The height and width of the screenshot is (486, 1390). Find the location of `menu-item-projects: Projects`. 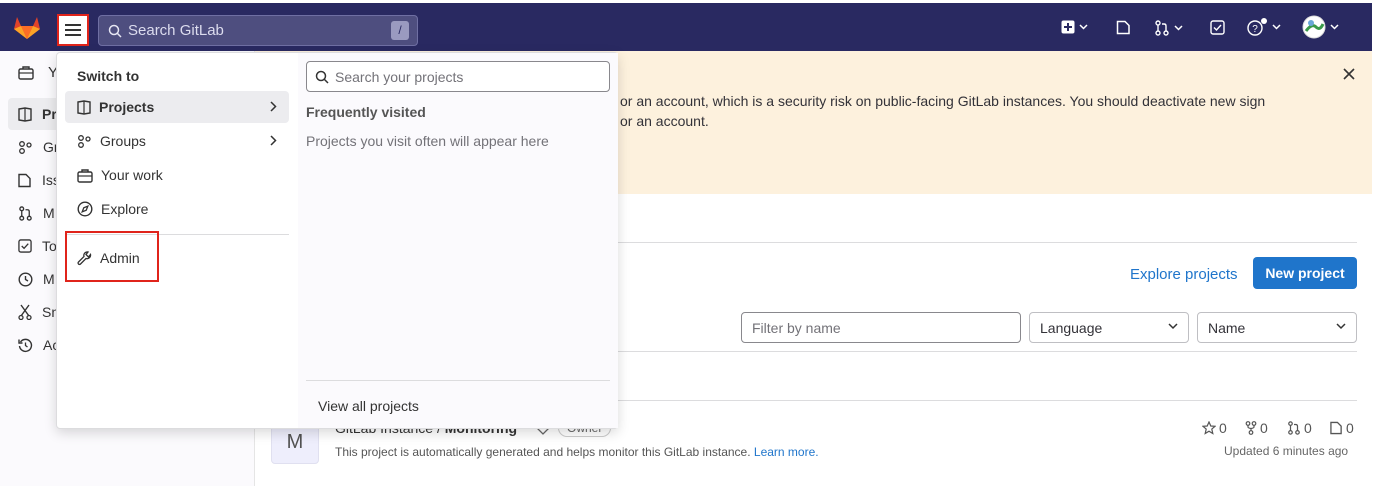

menu-item-projects: Projects is located at coordinates (177, 107).